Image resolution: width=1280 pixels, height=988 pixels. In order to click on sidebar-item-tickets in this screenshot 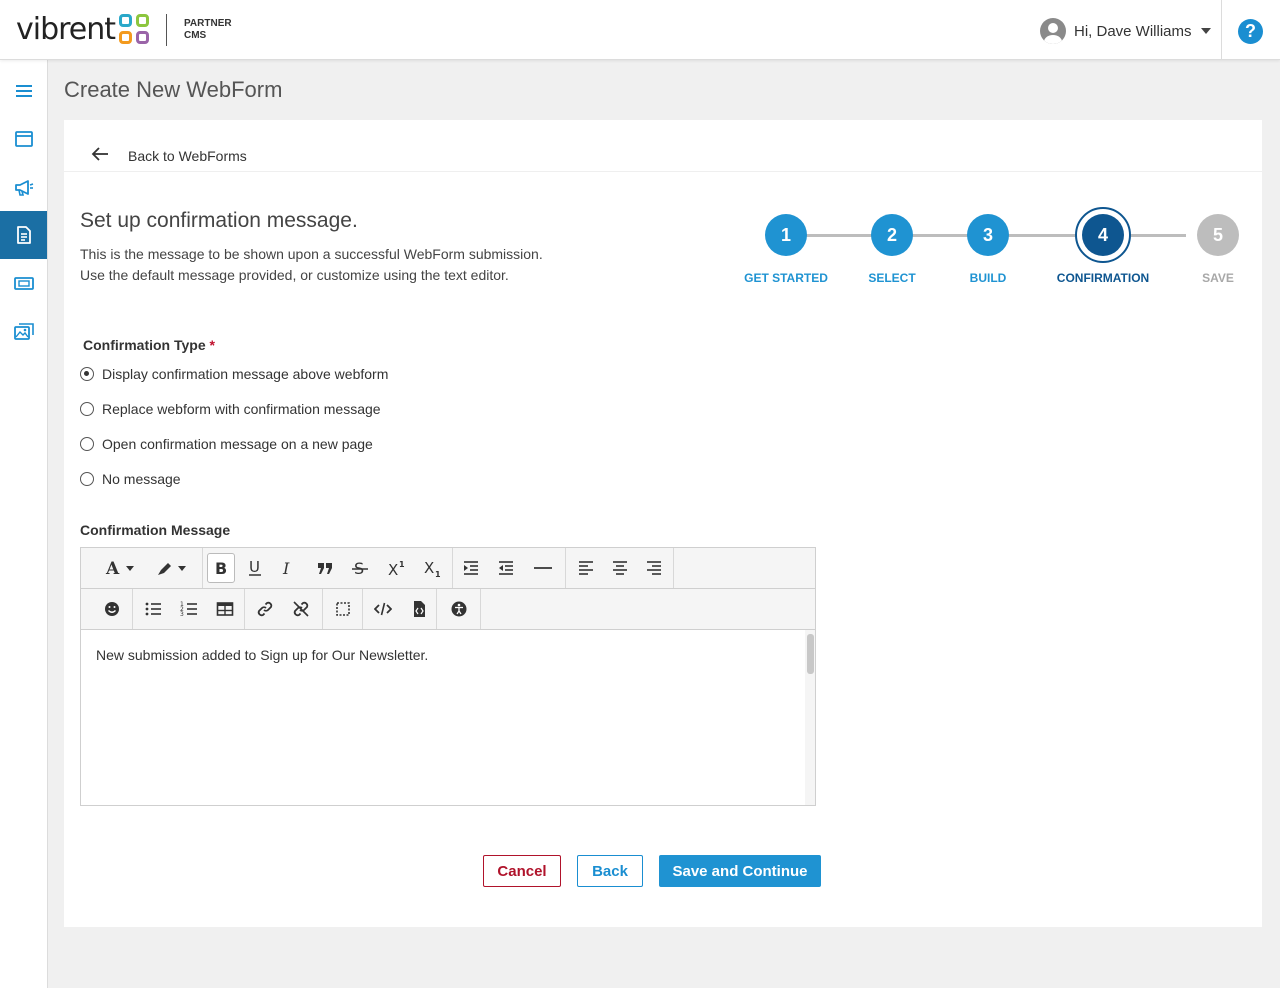, I will do `click(23, 283)`.